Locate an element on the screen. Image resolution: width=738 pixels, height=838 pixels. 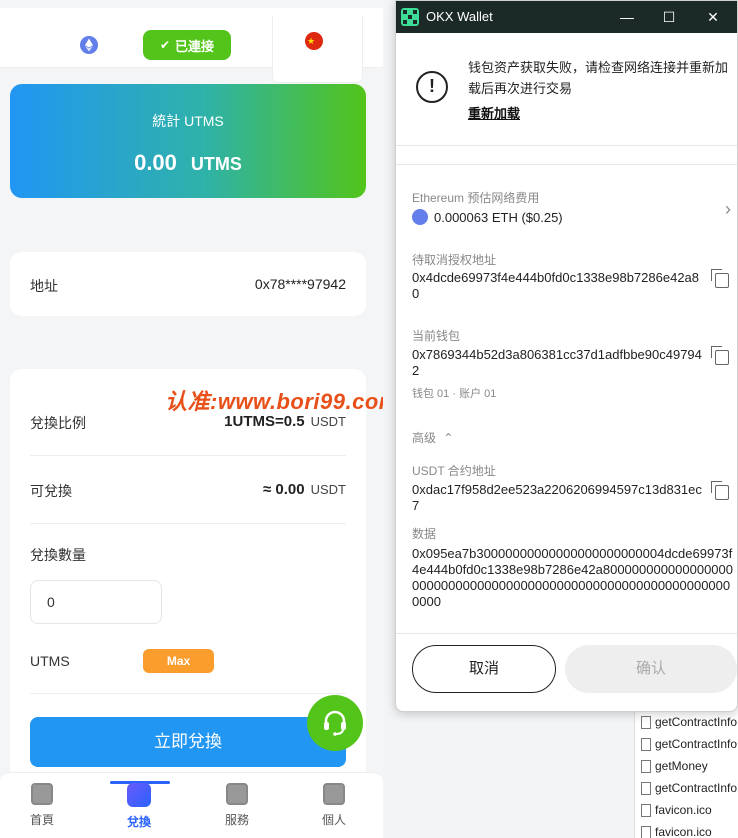
address-card: 地址 0x78****97942 is located at coordinates (188, 284).